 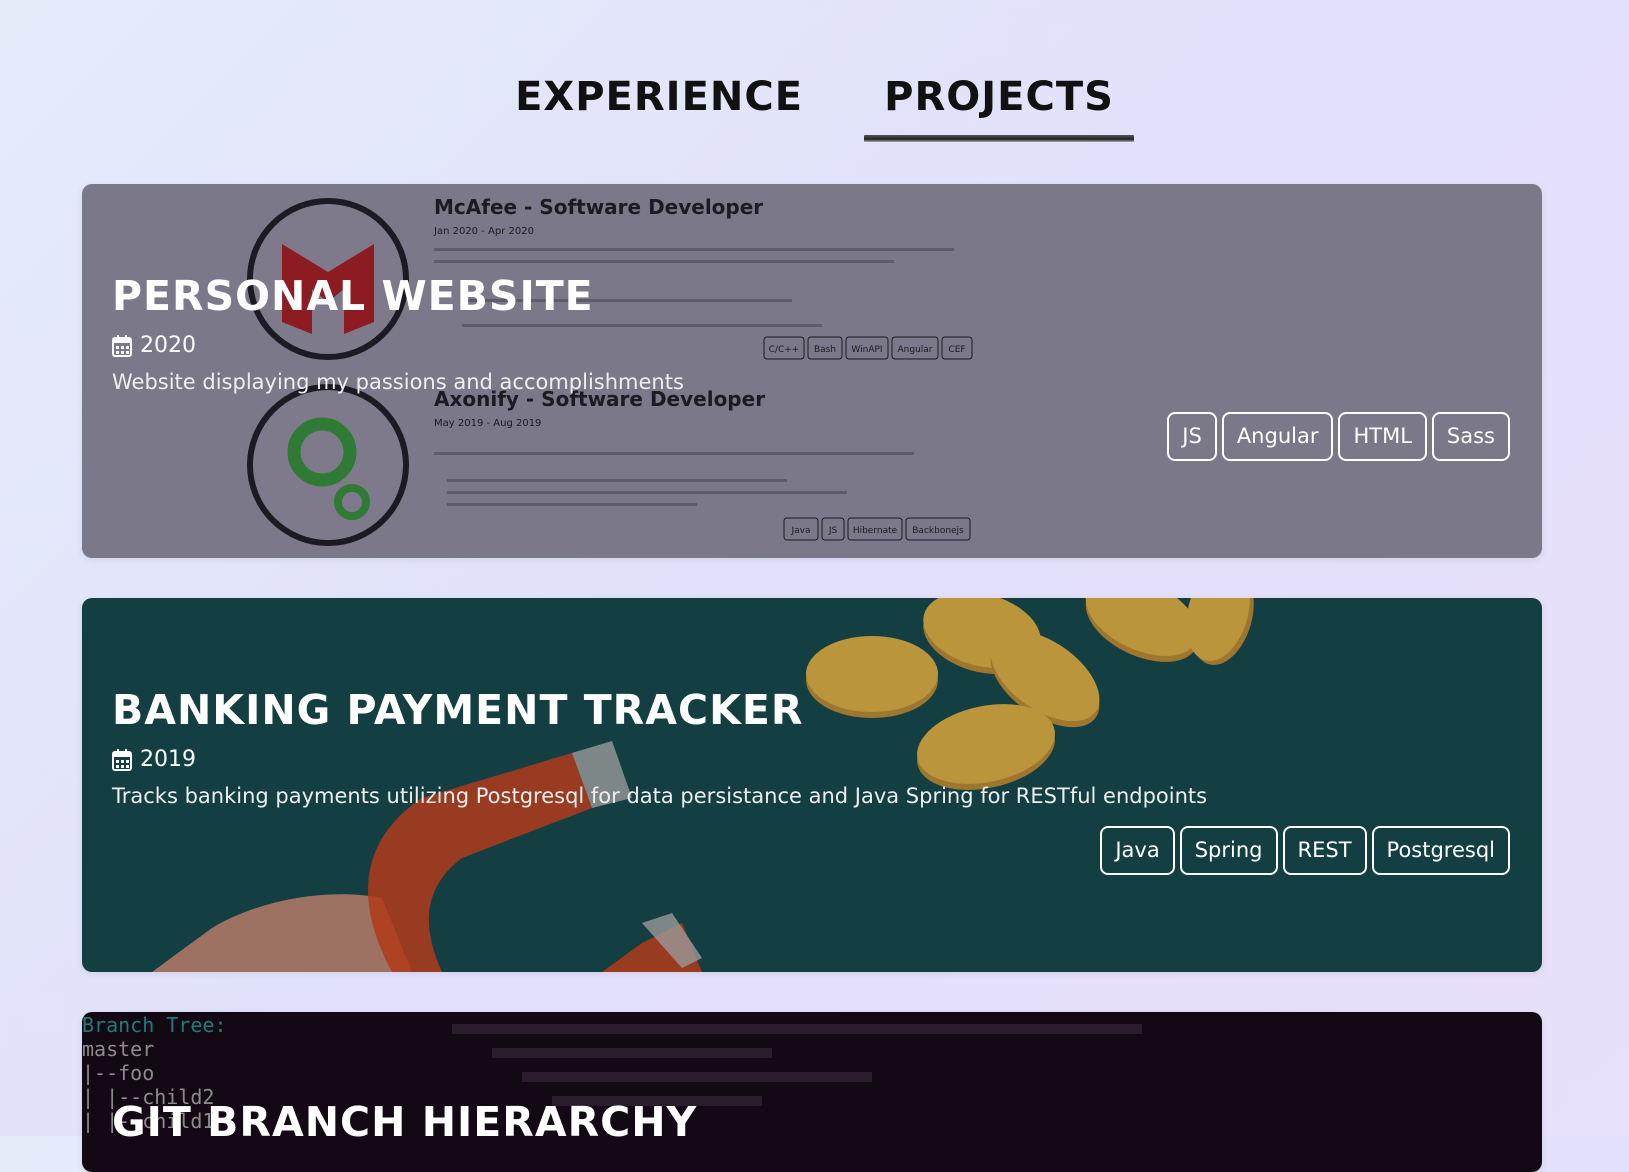 I want to click on tech-tag: Spring, so click(x=1228, y=850).